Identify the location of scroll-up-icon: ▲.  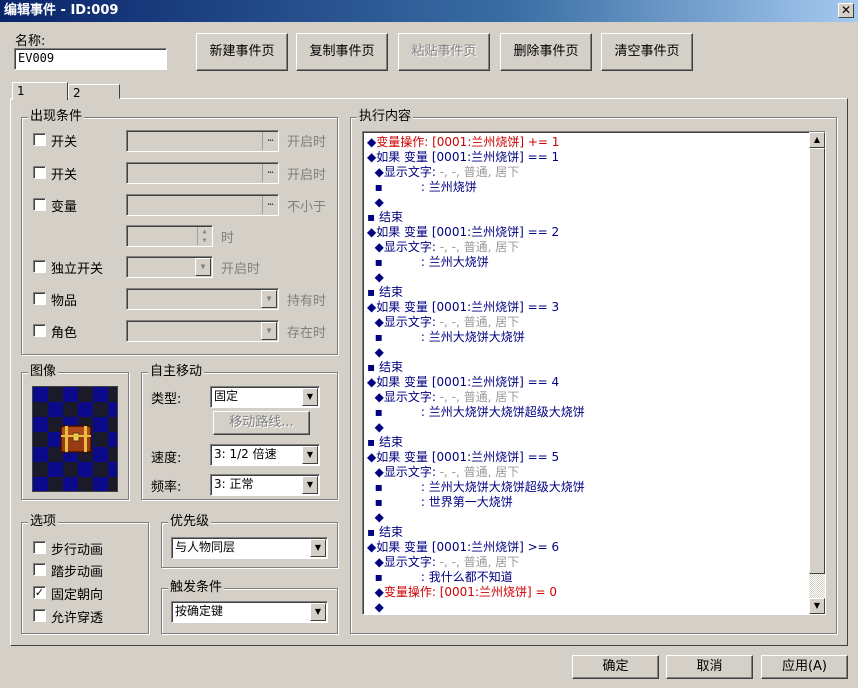
(817, 140).